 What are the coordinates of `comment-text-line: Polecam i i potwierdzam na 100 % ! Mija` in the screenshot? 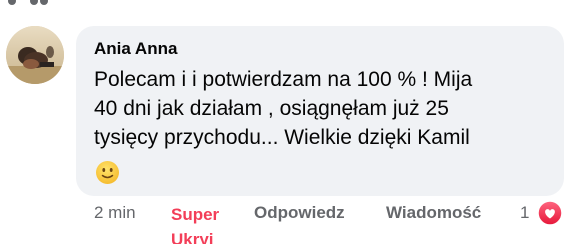 It's located at (283, 79).